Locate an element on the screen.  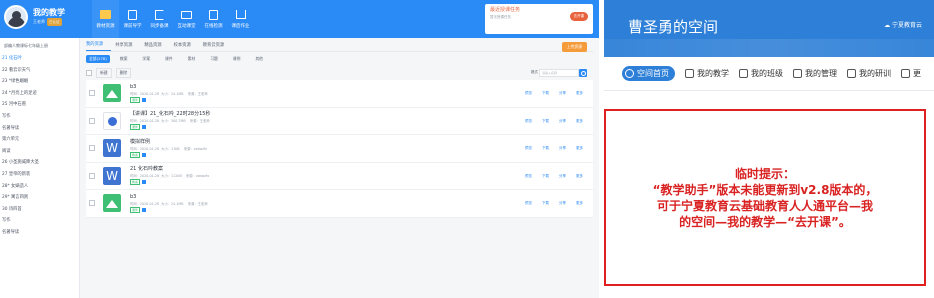
sidebar-item: 29* 寓言四则 is located at coordinates (39, 197).